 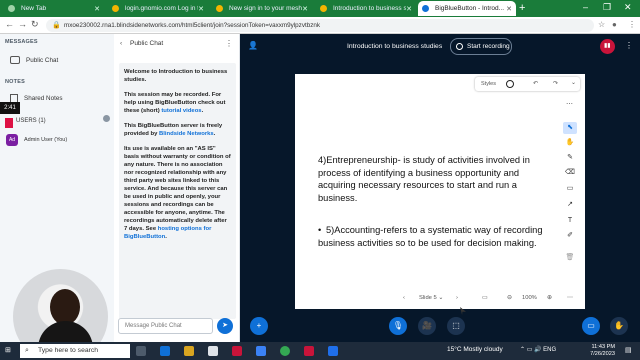 I want to click on options-menu-icon: ⋮, so click(x=629, y=45).